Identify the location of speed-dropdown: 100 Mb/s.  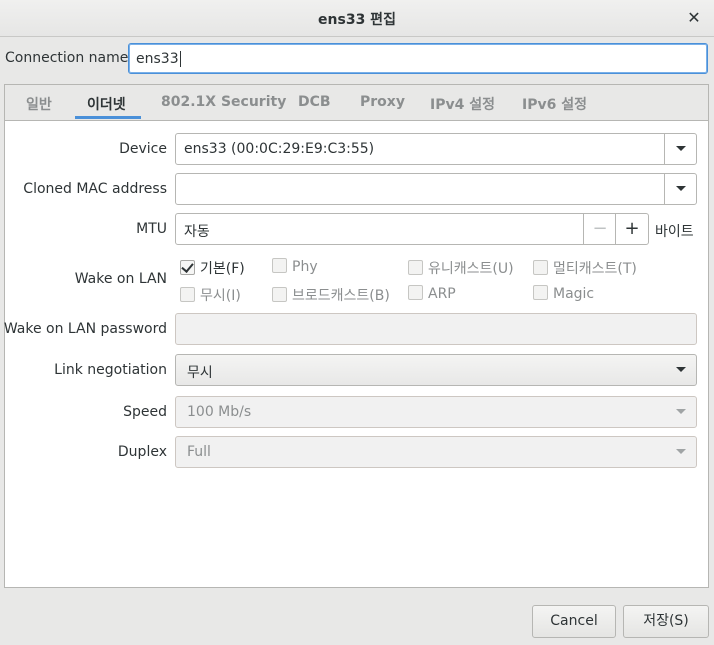
(436, 412).